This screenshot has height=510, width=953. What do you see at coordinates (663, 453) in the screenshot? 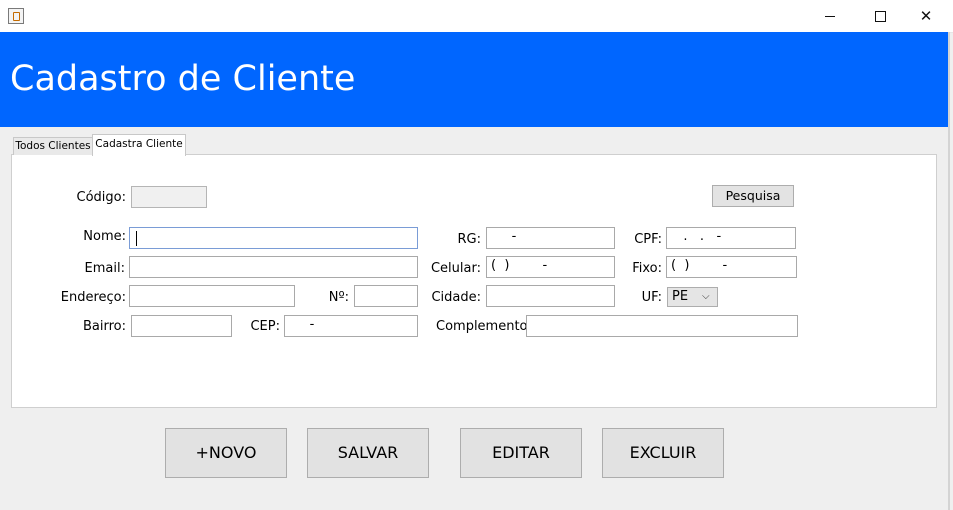
I see `excluir-button: EXCLUIR` at bounding box center [663, 453].